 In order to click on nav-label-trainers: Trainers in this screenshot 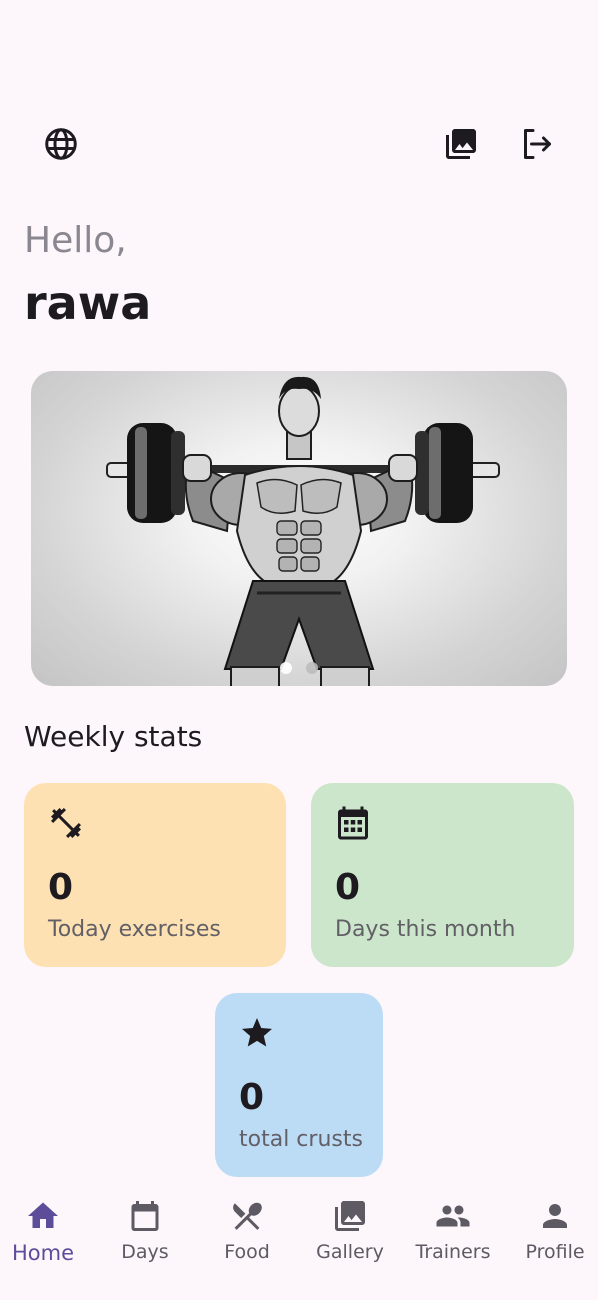, I will do `click(453, 1252)`.